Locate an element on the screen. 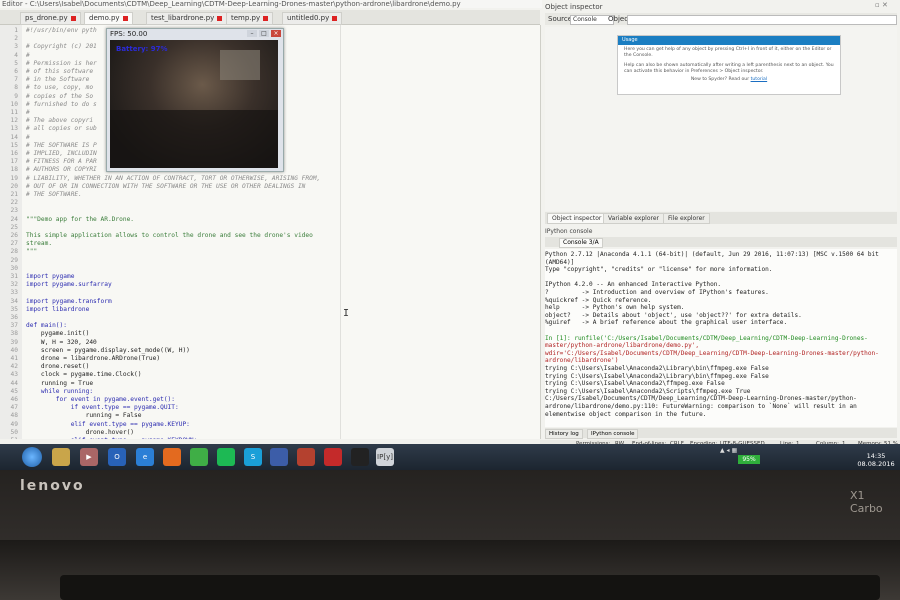 The width and height of the screenshot is (900, 600). line-number: 9 is located at coordinates (16, 96).